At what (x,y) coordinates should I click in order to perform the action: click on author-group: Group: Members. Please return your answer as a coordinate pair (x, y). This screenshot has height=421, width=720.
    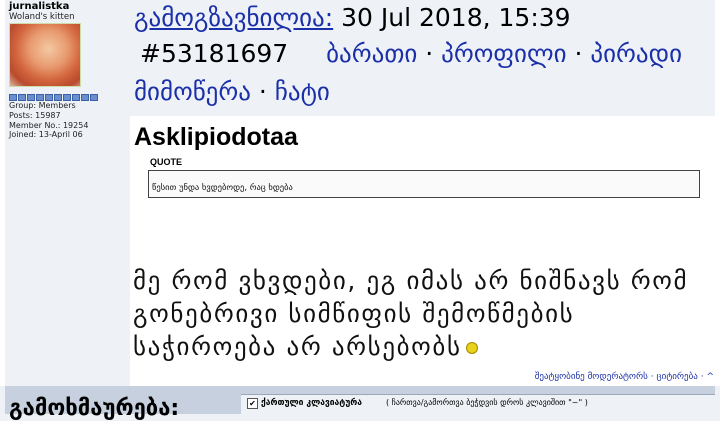
    Looking at the image, I should click on (42, 105).